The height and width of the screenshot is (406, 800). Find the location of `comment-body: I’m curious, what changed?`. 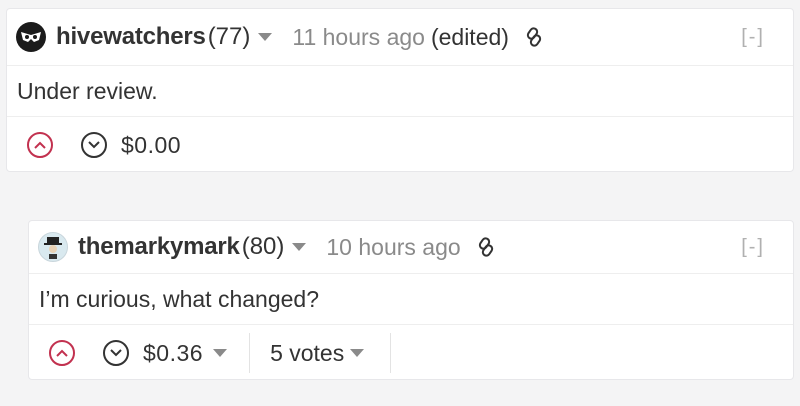

comment-body: I’m curious, what changed? is located at coordinates (411, 299).